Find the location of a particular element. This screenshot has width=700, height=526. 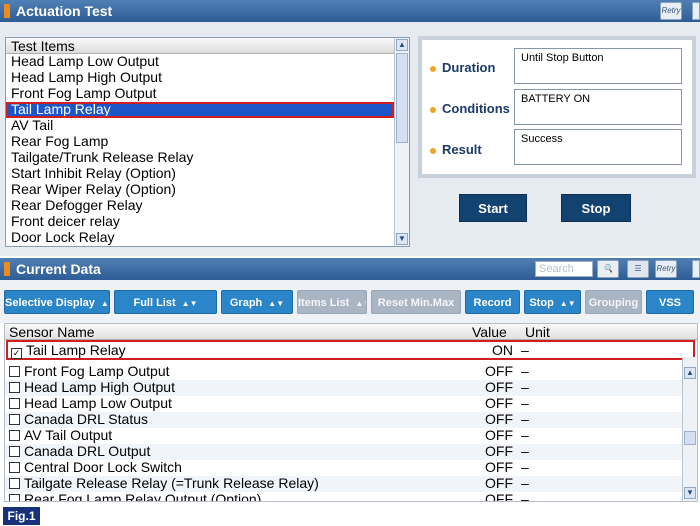

test-item: Rear Fog Lamp is located at coordinates (200, 142).